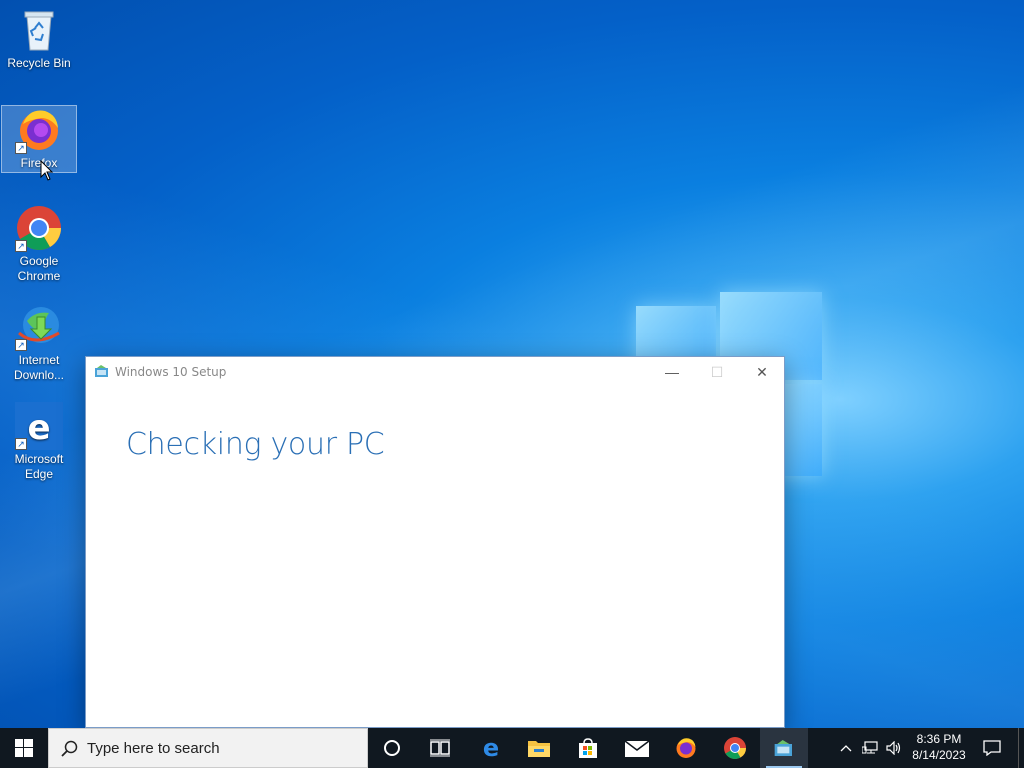  I want to click on chrome-icon, so click(735, 748).